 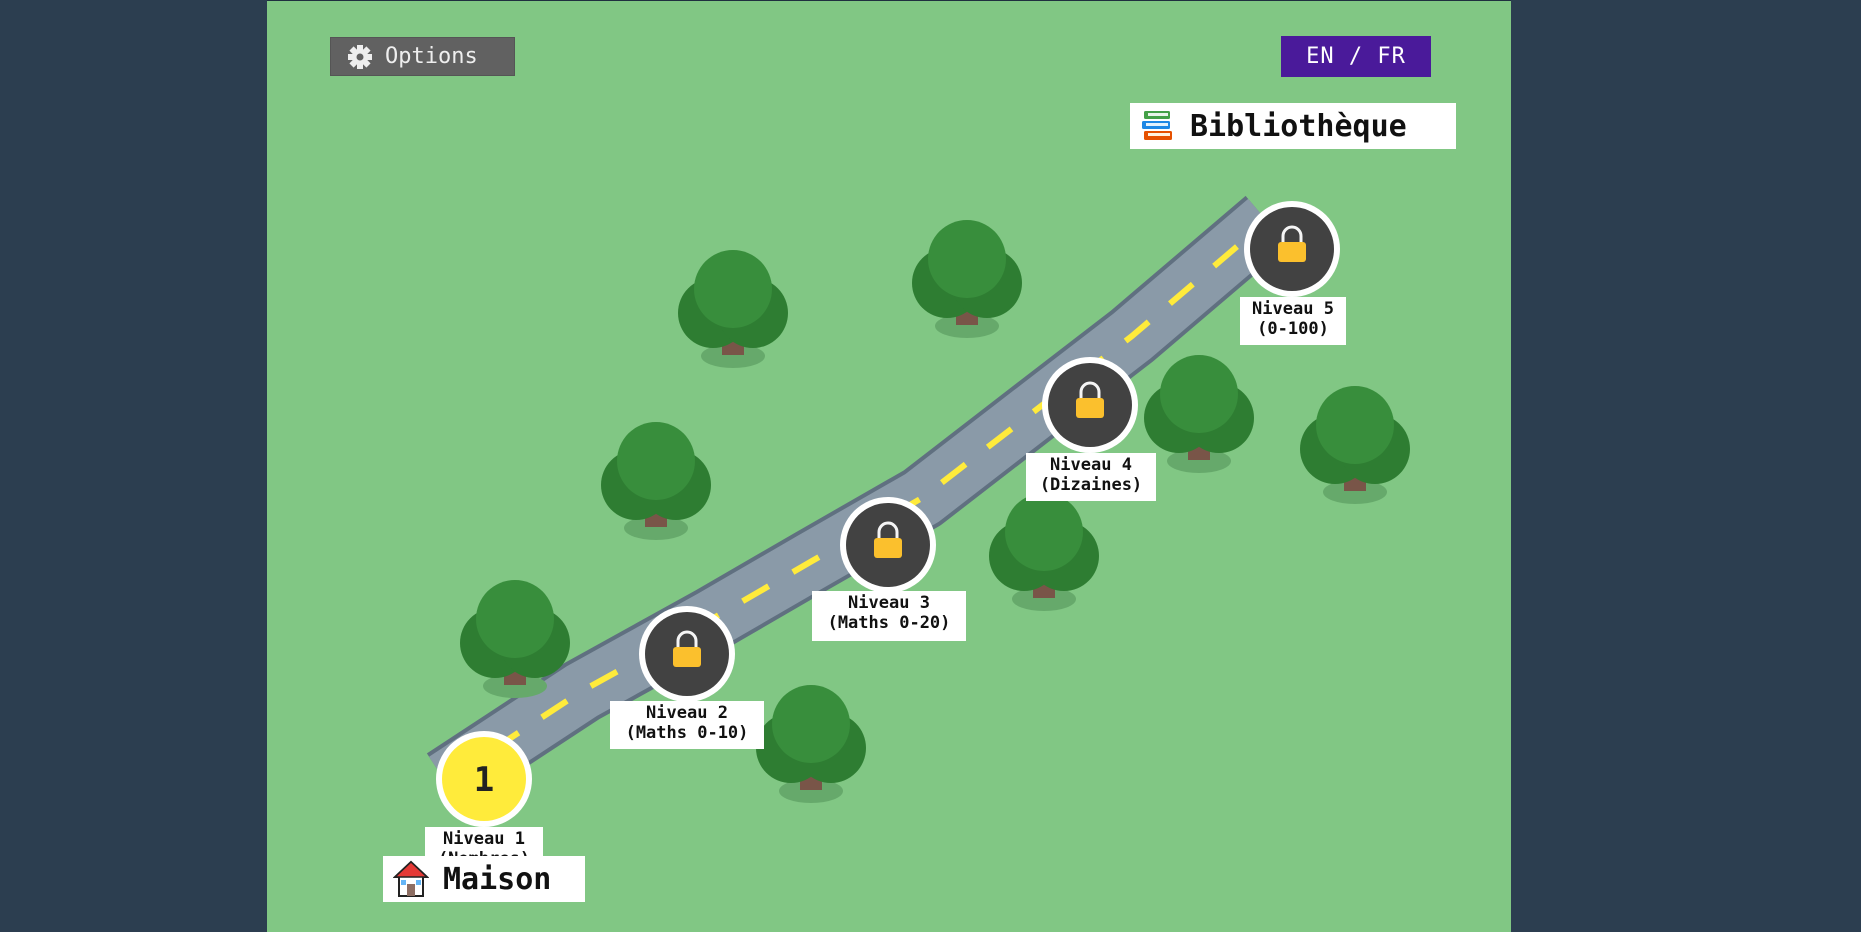 What do you see at coordinates (1091, 485) in the screenshot?
I see `level-4-subtitle: (Dizaines)` at bounding box center [1091, 485].